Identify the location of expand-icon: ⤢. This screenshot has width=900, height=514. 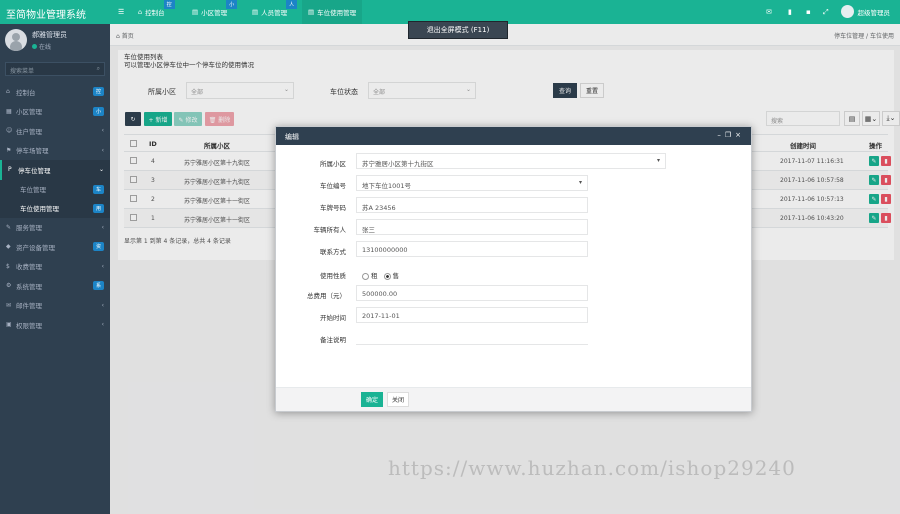
(826, 12).